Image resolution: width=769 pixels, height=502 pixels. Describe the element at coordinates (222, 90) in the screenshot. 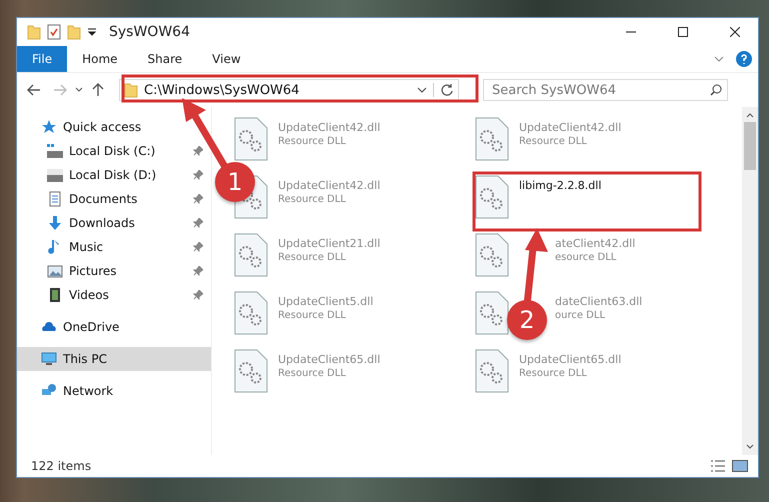

I see `address-path: C:\Windows\SysWOW64` at that location.